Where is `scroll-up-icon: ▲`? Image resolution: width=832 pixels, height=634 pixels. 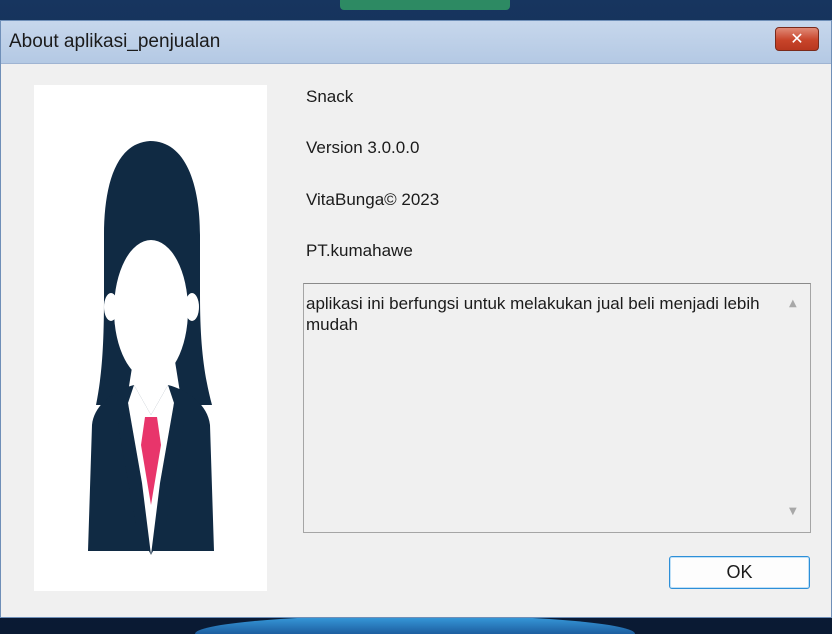 scroll-up-icon: ▲ is located at coordinates (793, 303).